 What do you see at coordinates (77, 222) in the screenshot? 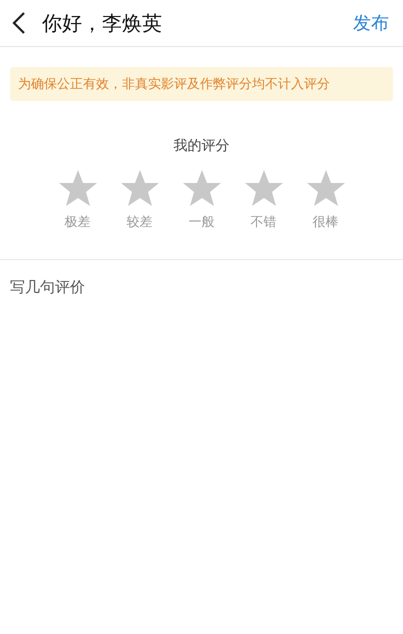
I see `star-label: 极差` at bounding box center [77, 222].